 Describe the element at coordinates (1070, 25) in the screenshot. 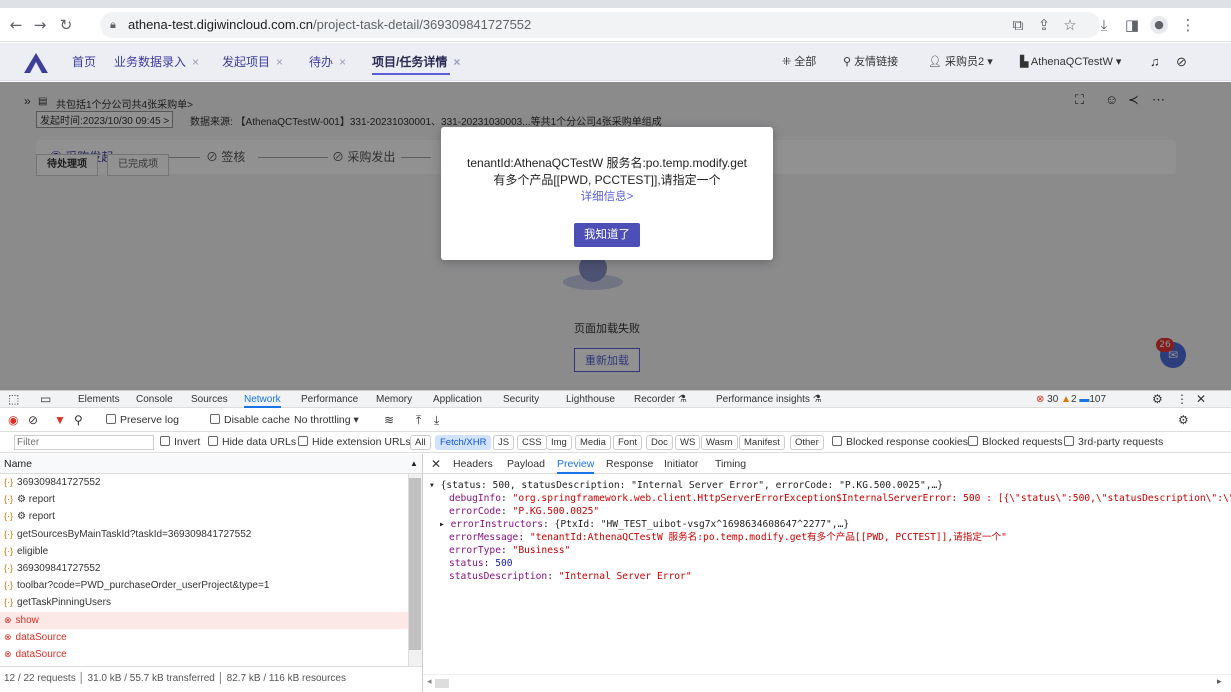

I see `bookmark-star-icon: ☆` at that location.